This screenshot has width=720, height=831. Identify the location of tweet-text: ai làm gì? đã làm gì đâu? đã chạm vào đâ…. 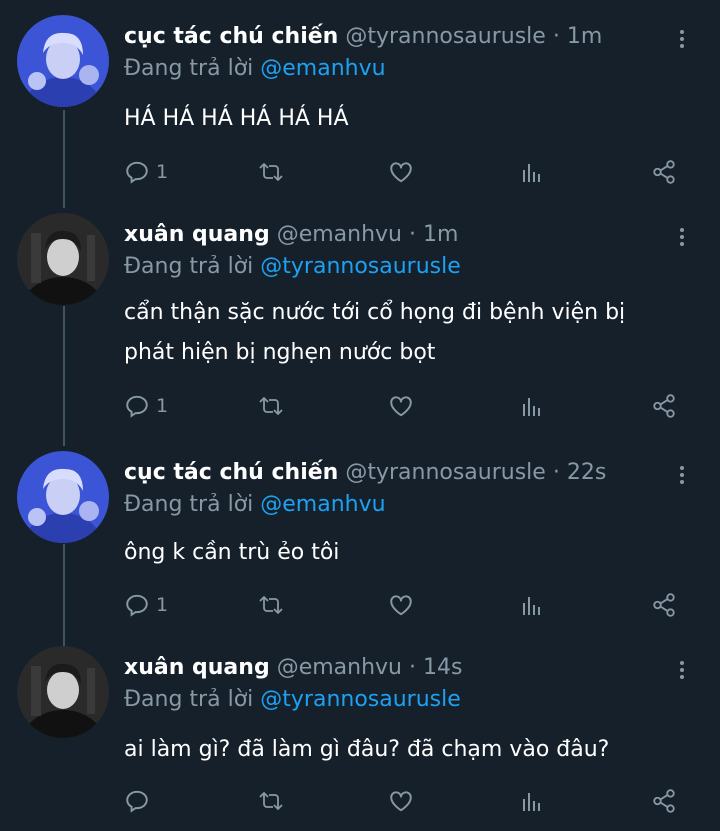
(409, 750).